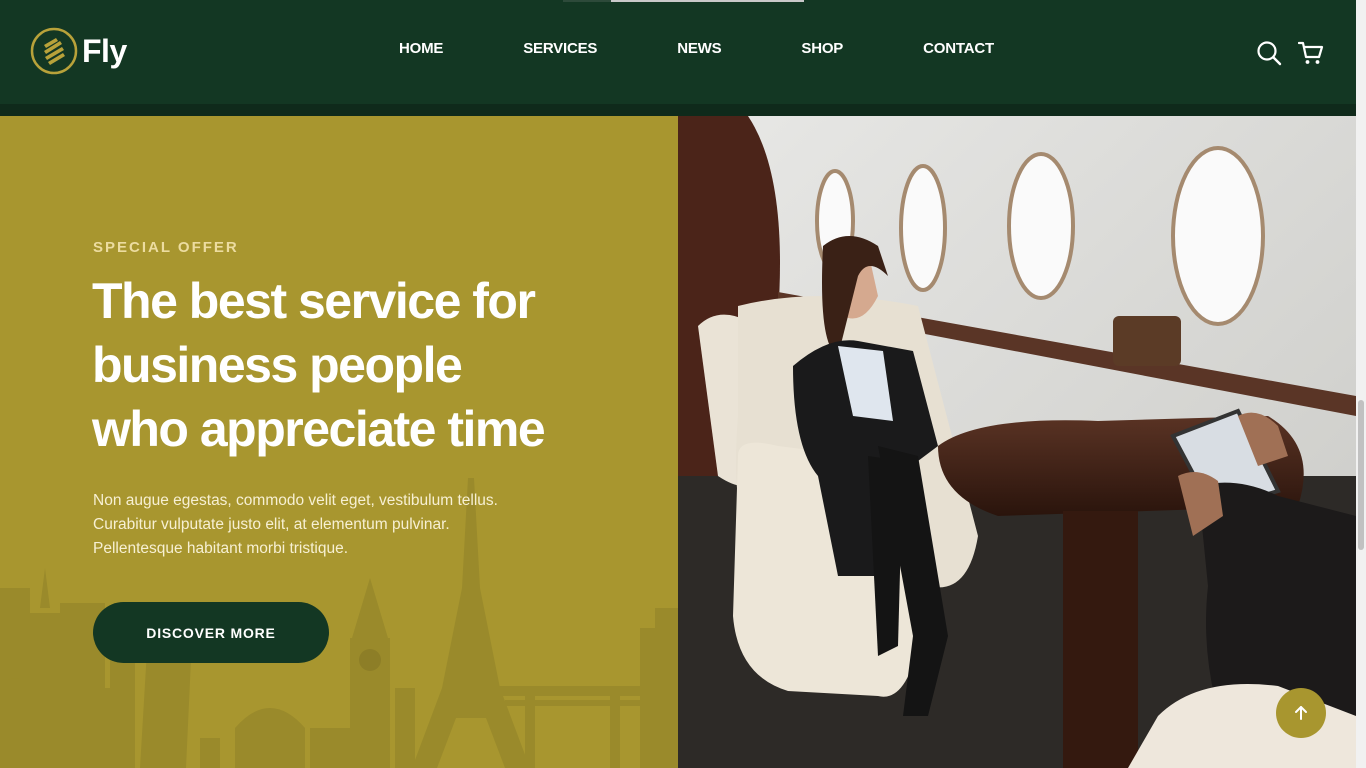 Image resolution: width=1366 pixels, height=768 pixels. Describe the element at coordinates (1269, 53) in the screenshot. I see `search-icon` at that location.